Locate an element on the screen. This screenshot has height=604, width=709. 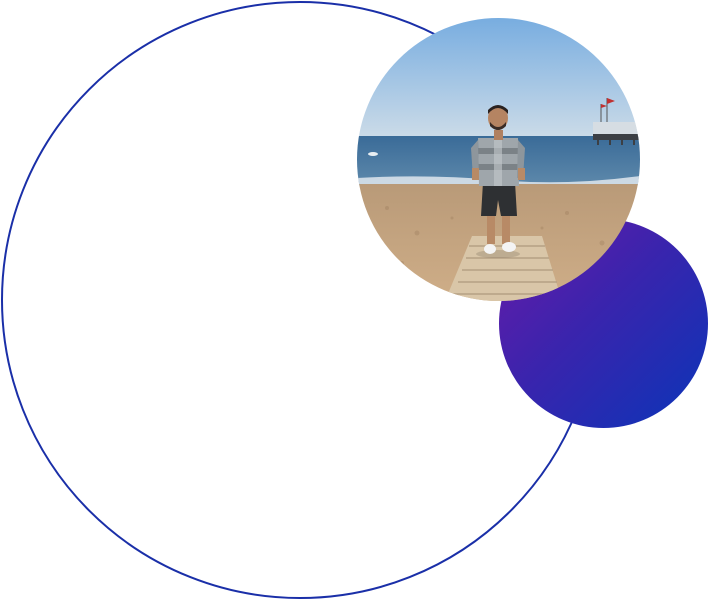
boat is located at coordinates (373, 154).